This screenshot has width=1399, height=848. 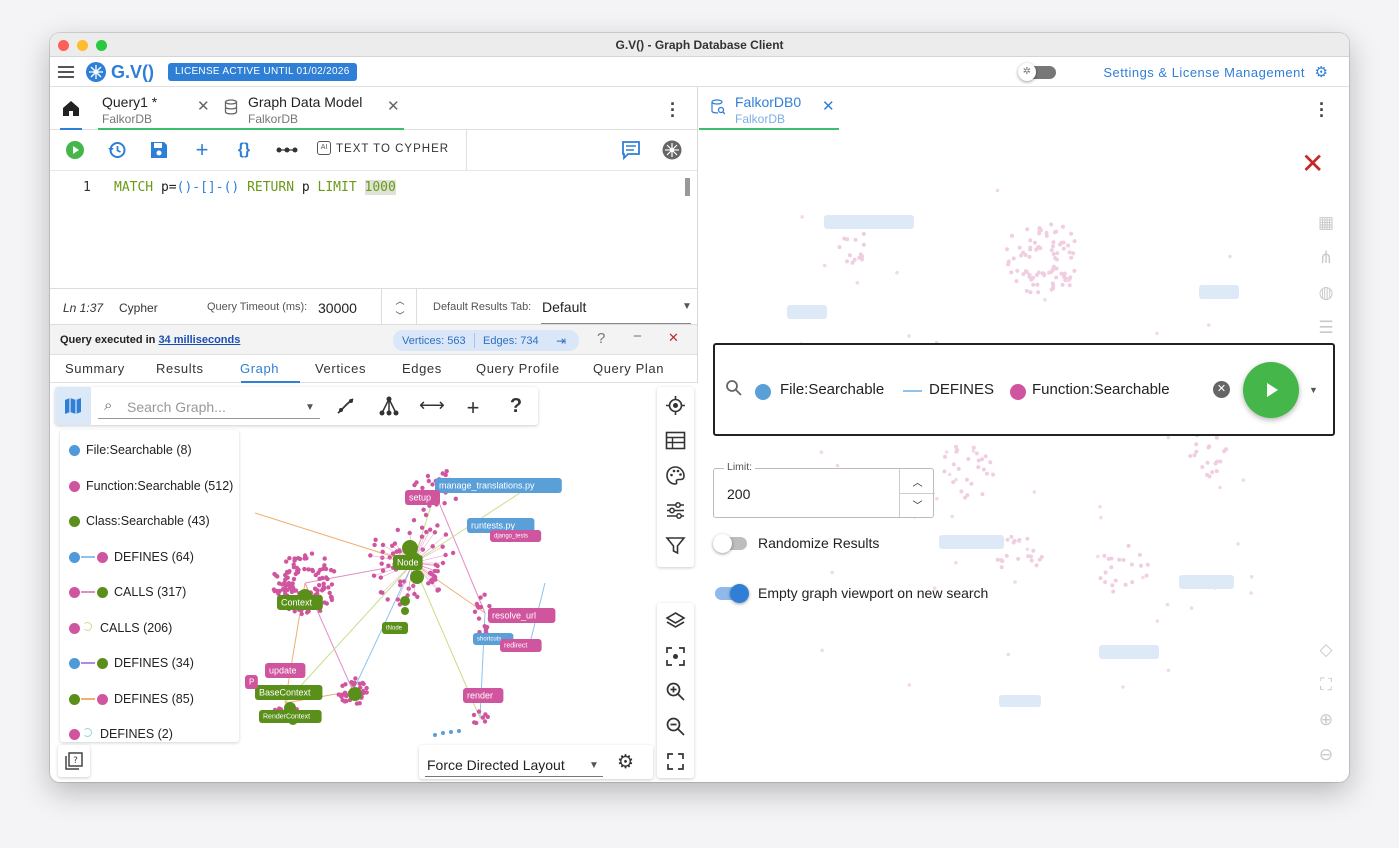 What do you see at coordinates (66, 72) in the screenshot?
I see `menu-icon` at bounding box center [66, 72].